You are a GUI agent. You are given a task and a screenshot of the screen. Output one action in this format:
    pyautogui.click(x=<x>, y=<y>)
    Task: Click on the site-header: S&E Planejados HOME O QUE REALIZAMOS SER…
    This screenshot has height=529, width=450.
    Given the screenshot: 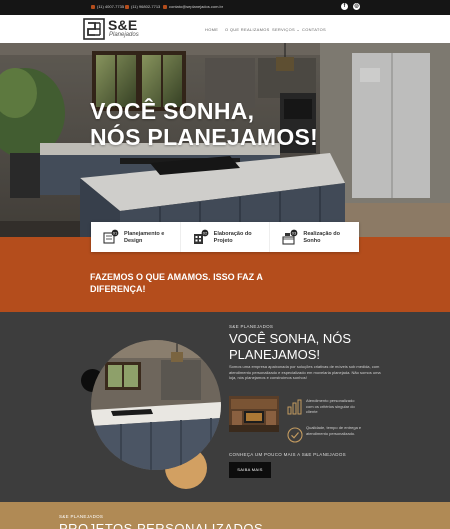 What is the action you would take?
    pyautogui.click(x=225, y=29)
    